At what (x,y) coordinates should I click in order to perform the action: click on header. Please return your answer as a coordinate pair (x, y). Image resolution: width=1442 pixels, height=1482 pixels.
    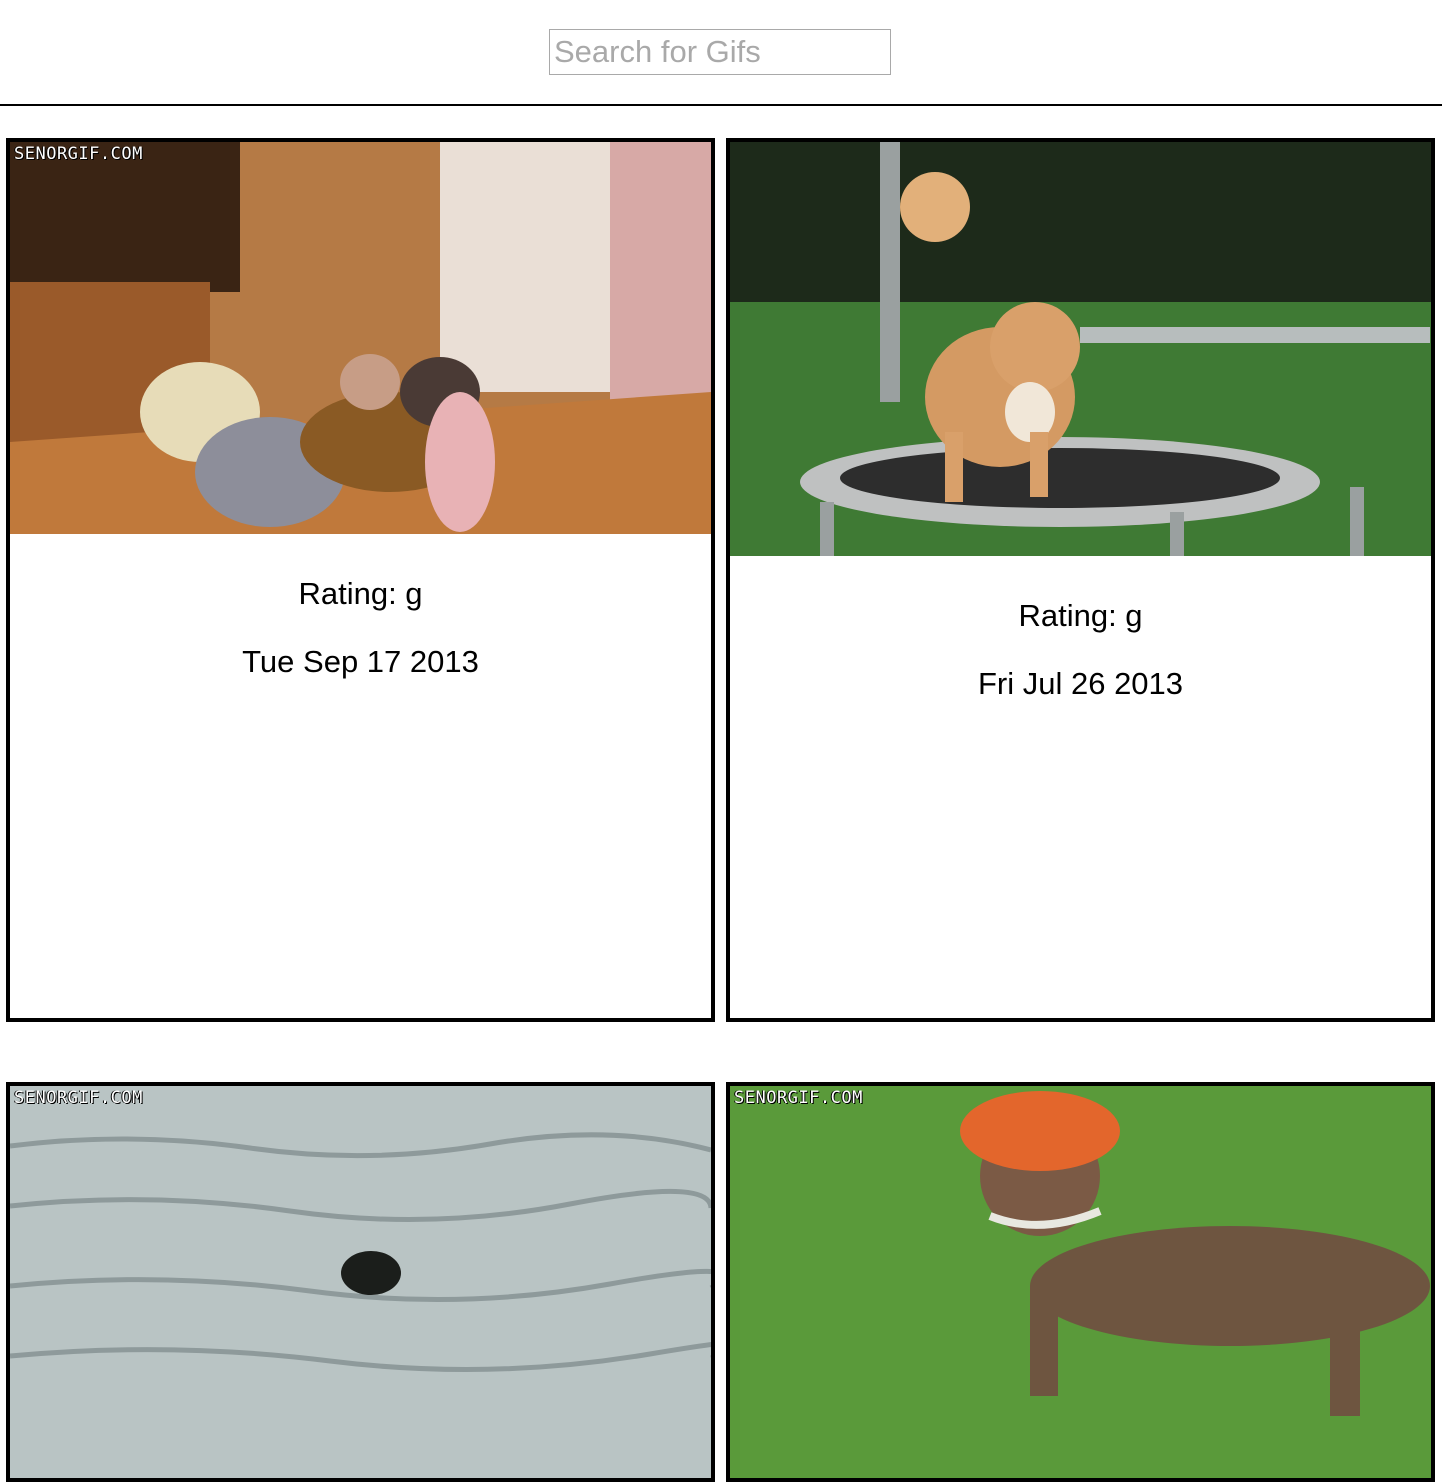
    Looking at the image, I should click on (721, 53).